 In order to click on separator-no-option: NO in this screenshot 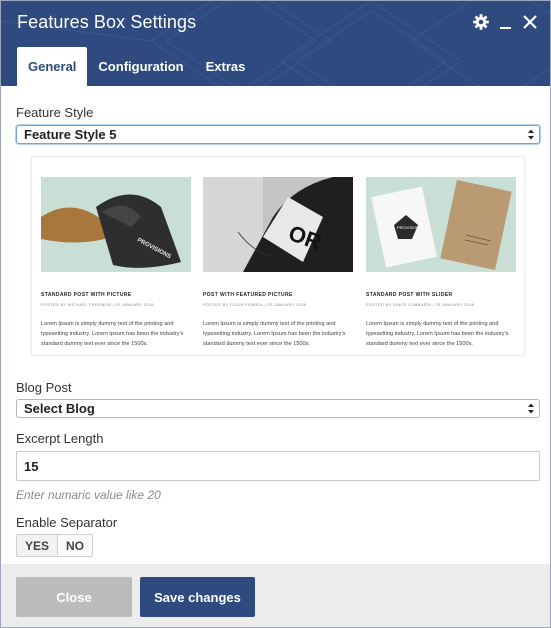, I will do `click(75, 545)`.